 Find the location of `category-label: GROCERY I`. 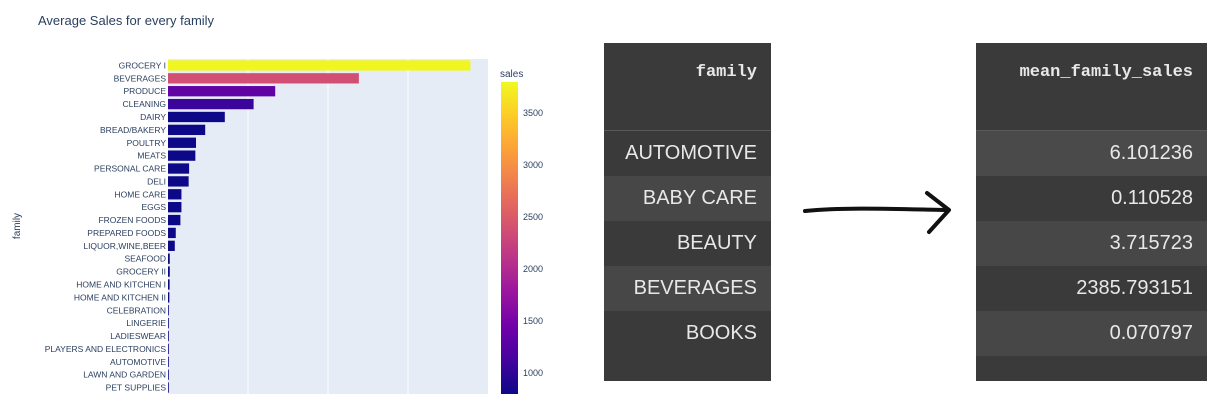

category-label: GROCERY I is located at coordinates (142, 65).